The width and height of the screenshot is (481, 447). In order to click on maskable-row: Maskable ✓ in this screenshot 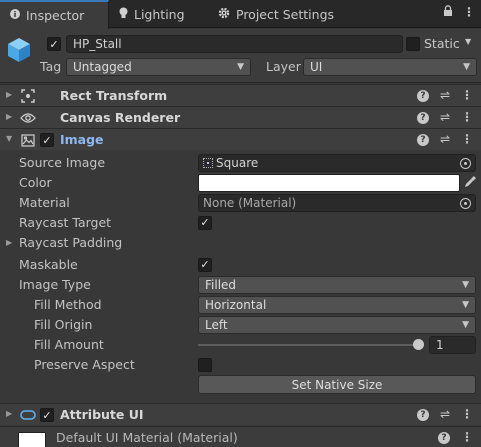, I will do `click(240, 265)`.